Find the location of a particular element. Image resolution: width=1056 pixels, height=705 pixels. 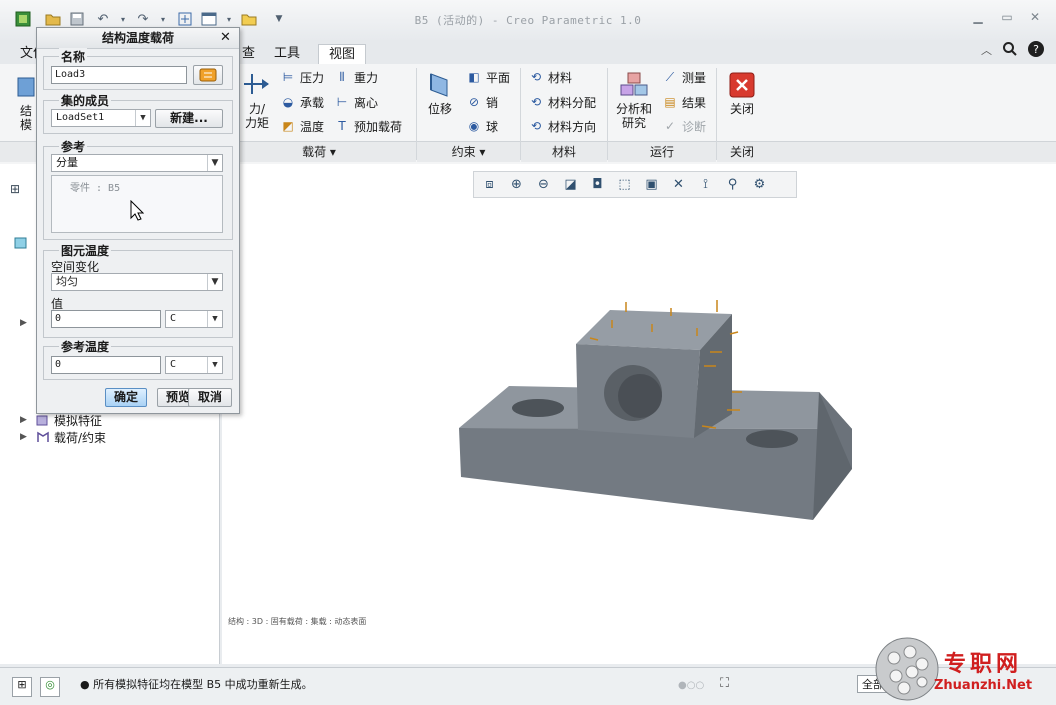

name-legend: 名称 is located at coordinates (73, 56).